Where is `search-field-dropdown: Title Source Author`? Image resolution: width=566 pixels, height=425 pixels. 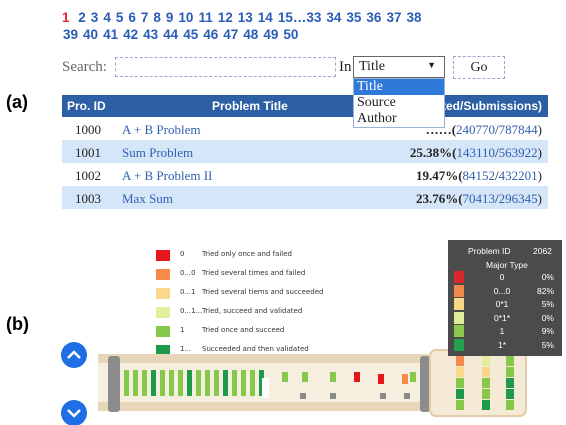
search-field-dropdown: Title Source Author is located at coordinates (399, 103).